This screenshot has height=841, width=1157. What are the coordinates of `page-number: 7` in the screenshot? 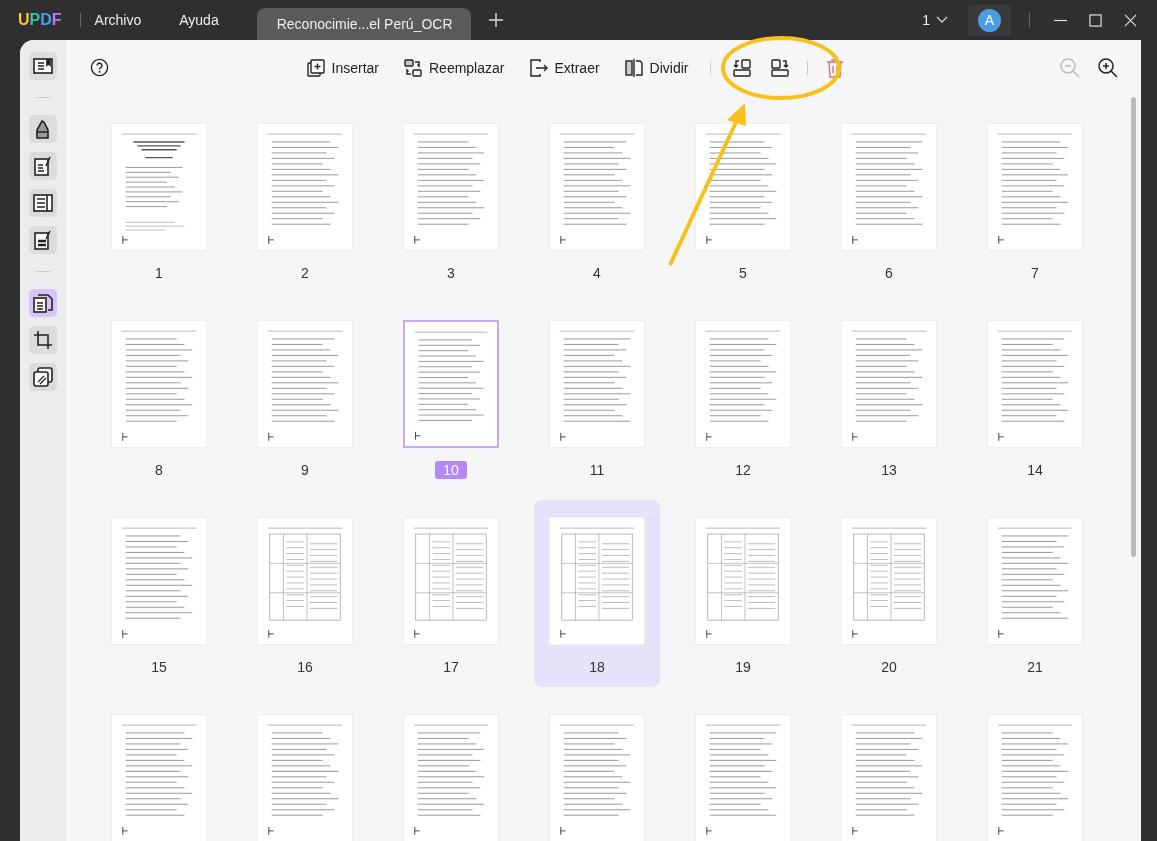 It's located at (1035, 273).